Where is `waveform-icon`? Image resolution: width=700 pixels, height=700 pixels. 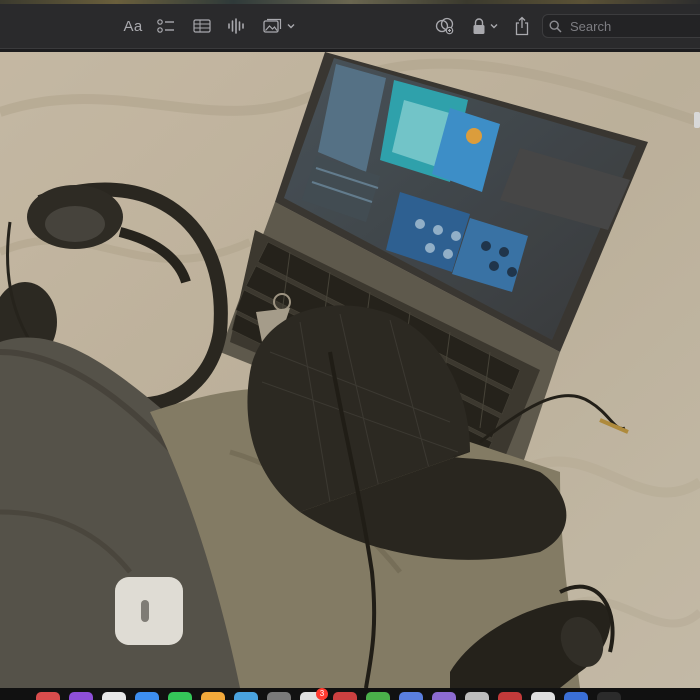 waveform-icon is located at coordinates (236, 26).